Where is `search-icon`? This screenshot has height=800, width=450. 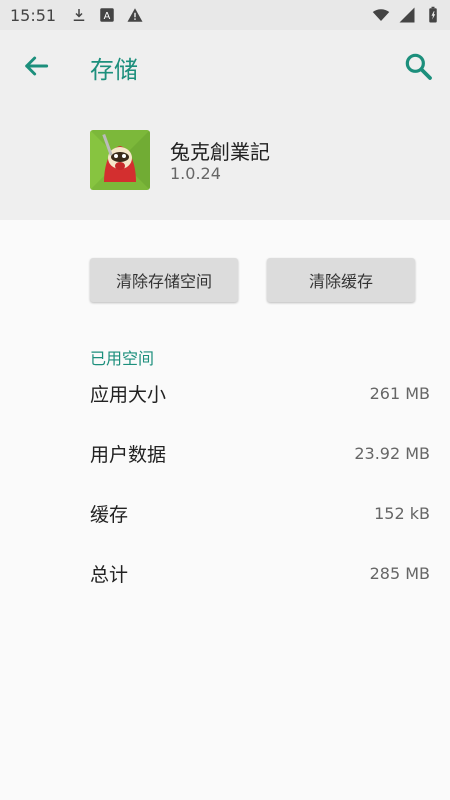 search-icon is located at coordinates (418, 66).